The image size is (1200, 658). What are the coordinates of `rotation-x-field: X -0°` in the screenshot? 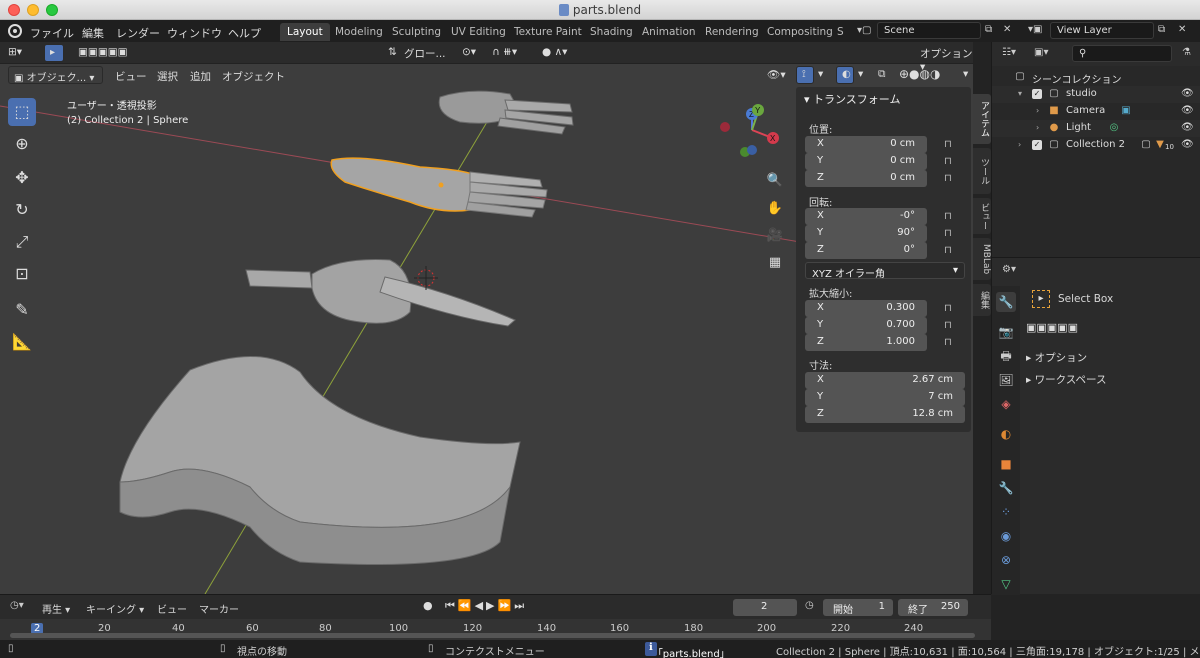 It's located at (866, 216).